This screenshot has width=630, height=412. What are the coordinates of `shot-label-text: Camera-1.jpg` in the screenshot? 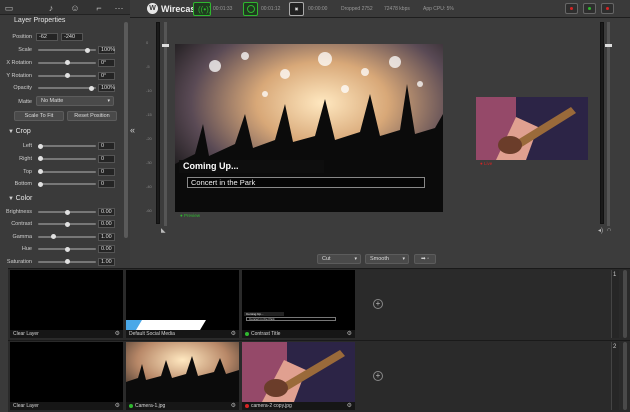 It's located at (150, 406).